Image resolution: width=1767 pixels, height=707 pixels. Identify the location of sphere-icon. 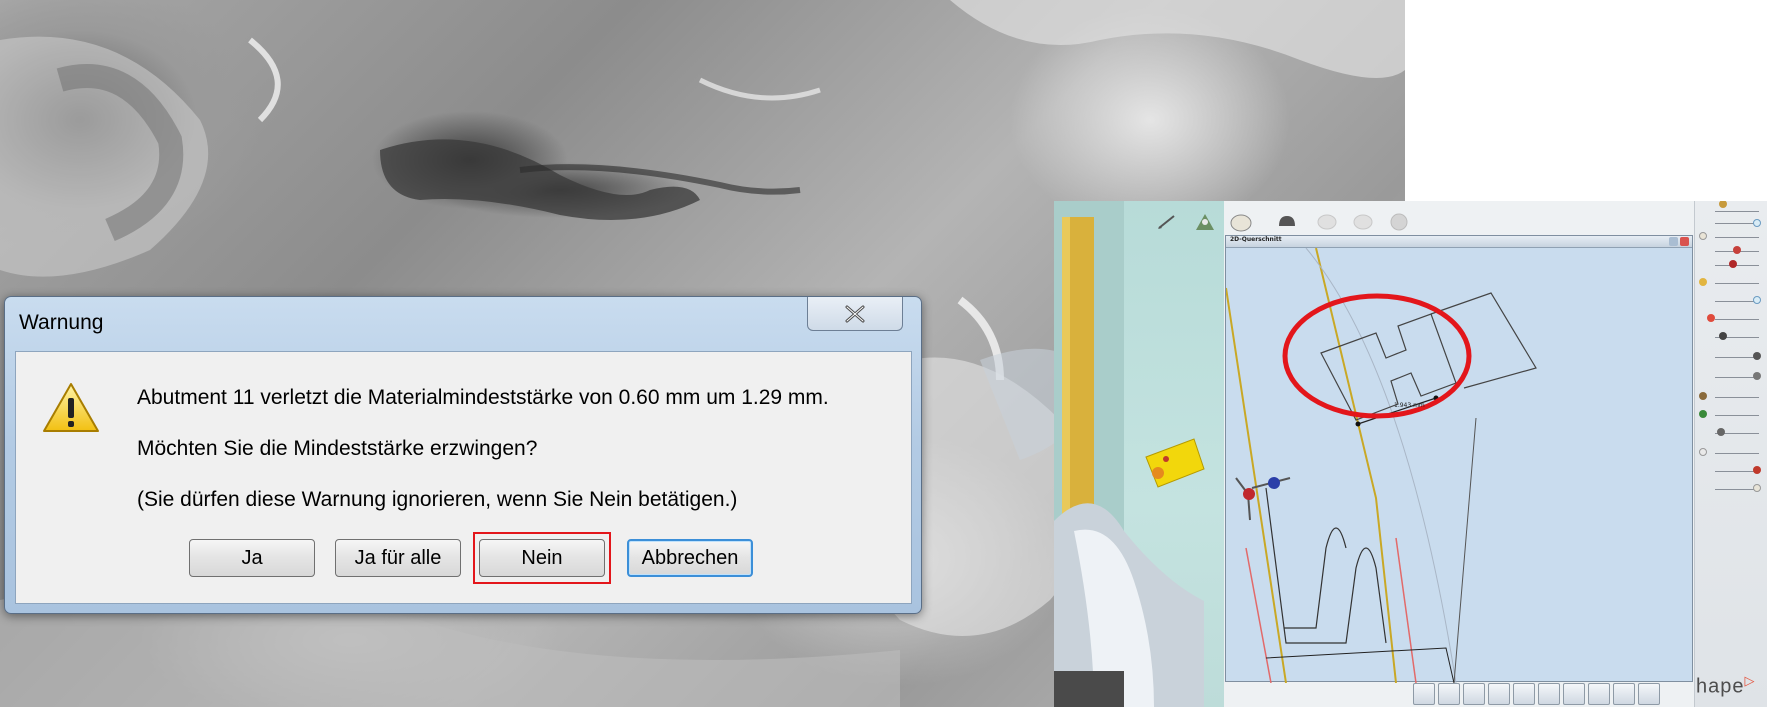
(1399, 222).